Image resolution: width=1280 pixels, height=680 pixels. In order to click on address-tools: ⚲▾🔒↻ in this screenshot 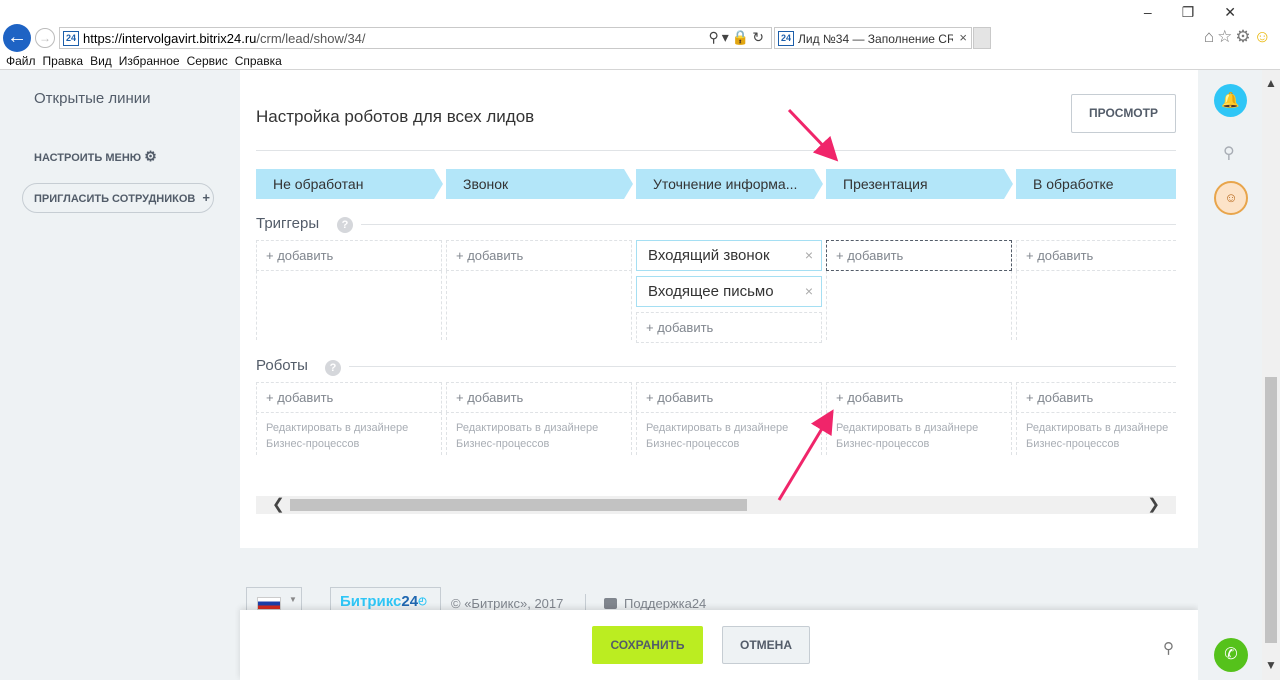, I will do `click(738, 37)`.